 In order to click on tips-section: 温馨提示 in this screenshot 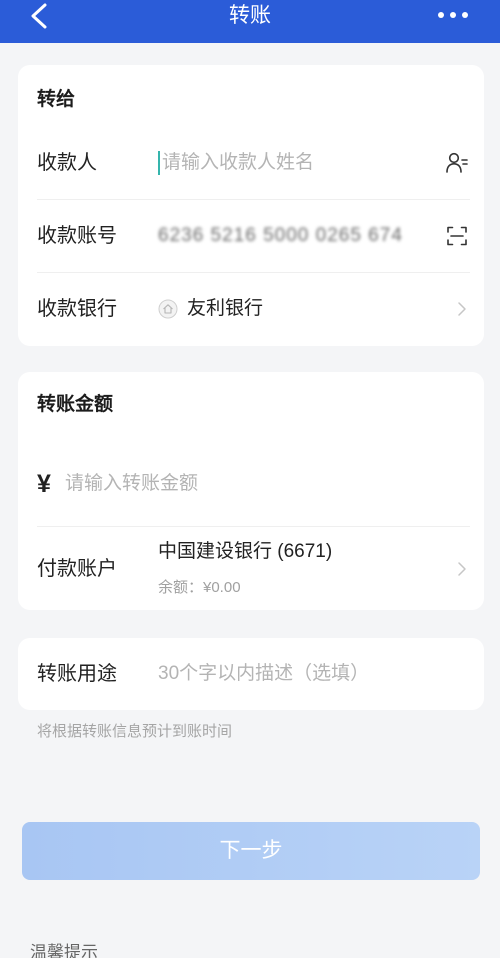, I will do `click(130, 949)`.